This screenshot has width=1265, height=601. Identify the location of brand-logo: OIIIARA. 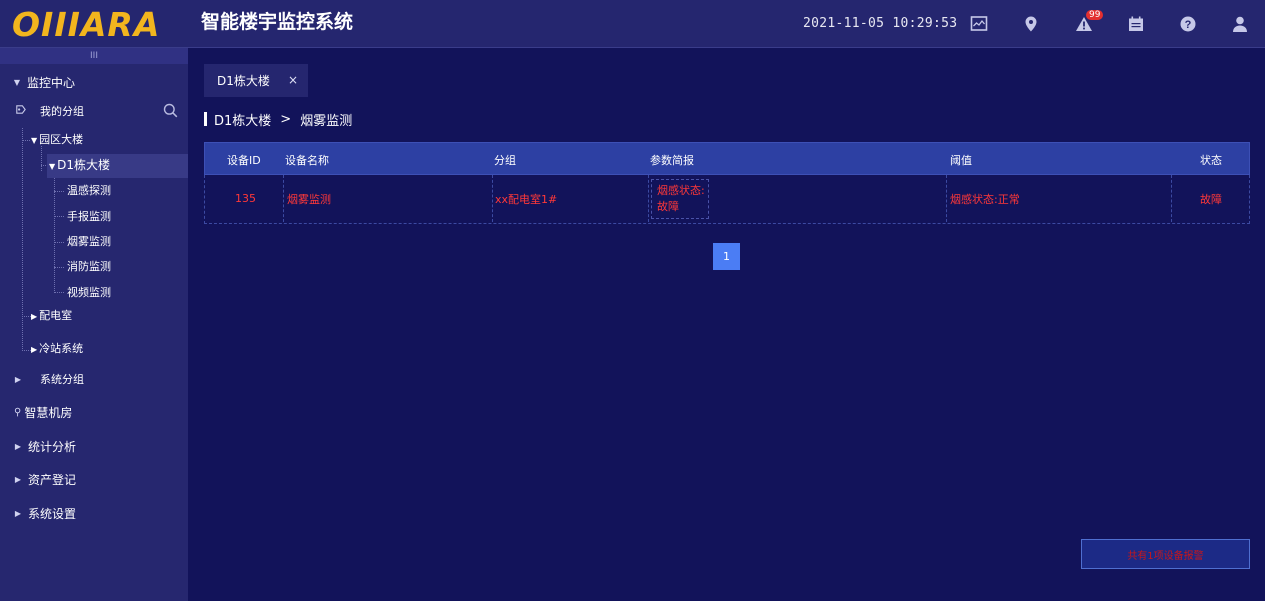
(93, 24).